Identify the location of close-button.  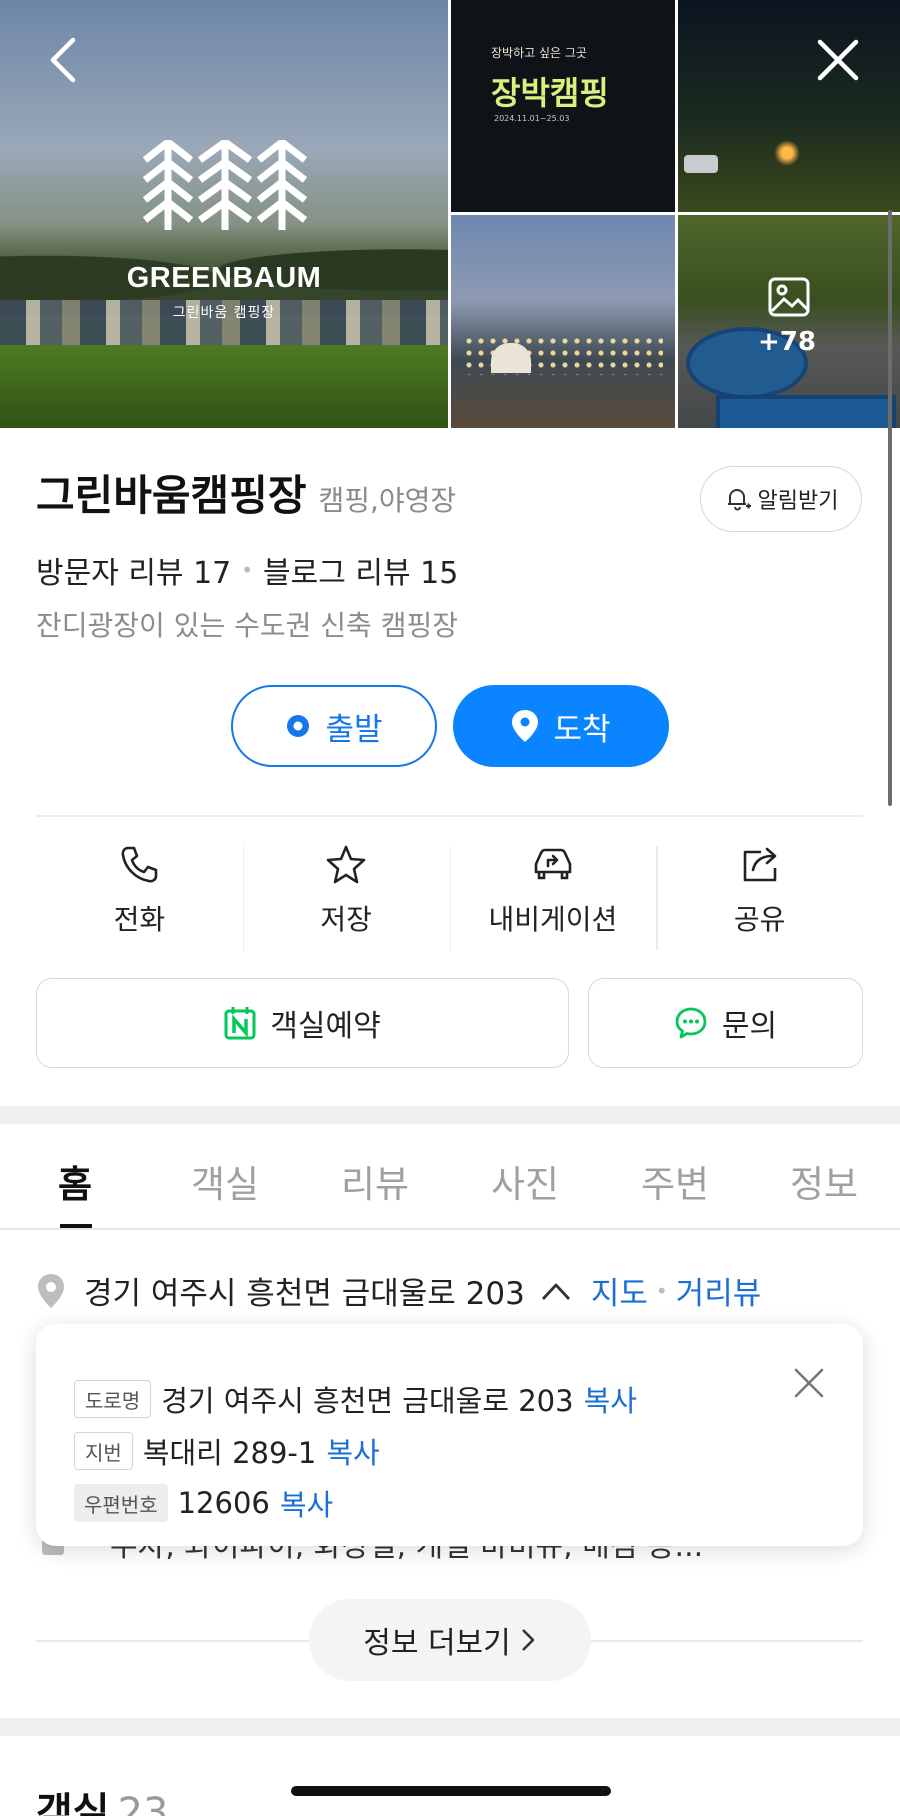
(838, 60).